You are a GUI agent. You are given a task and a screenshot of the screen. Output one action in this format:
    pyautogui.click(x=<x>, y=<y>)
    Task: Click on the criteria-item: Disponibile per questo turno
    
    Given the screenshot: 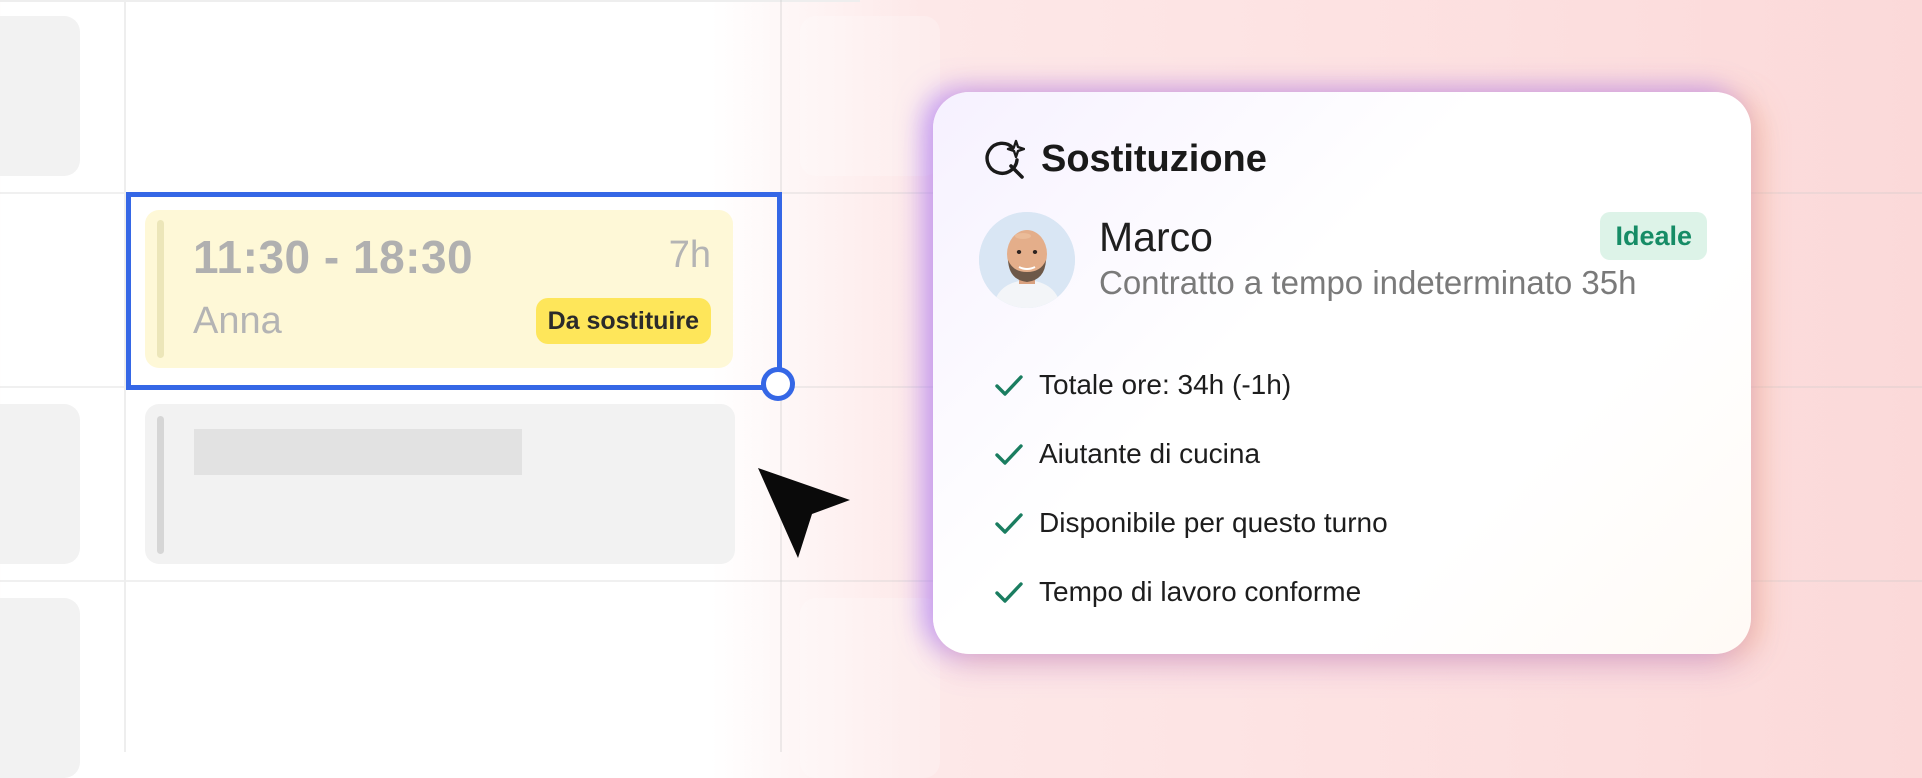 What is the action you would take?
    pyautogui.click(x=1190, y=522)
    